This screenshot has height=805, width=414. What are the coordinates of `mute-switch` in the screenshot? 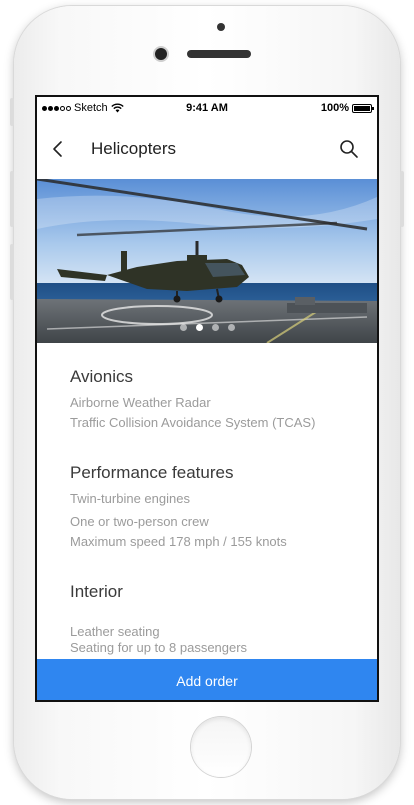 It's located at (12, 112).